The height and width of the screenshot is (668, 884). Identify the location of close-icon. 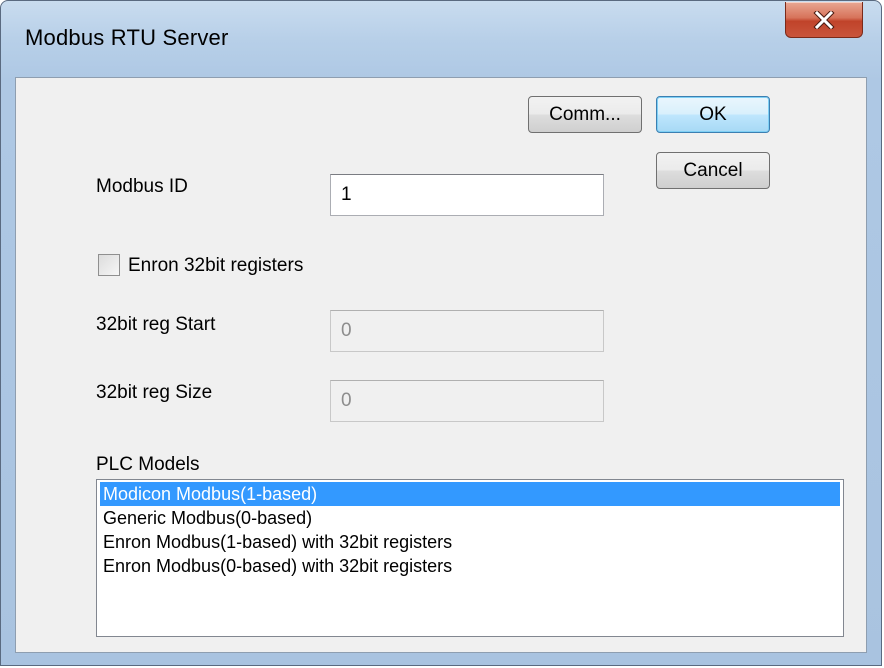
(824, 19).